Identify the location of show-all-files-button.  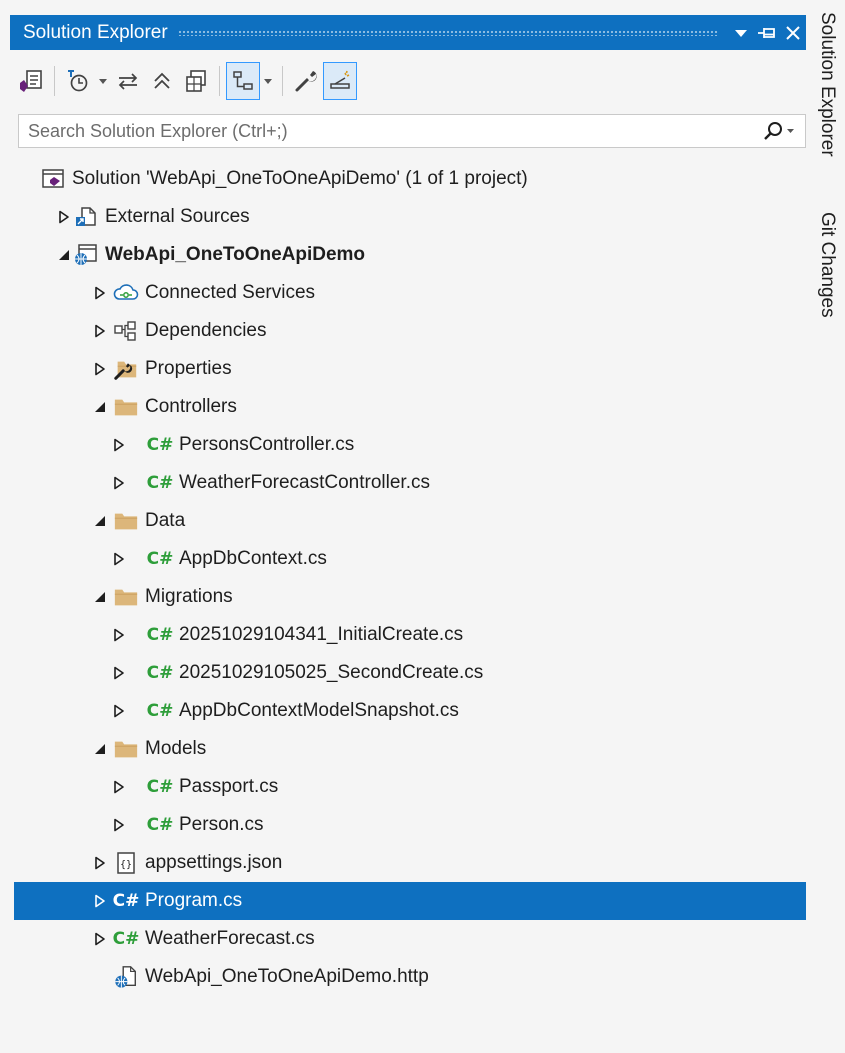
(196, 81).